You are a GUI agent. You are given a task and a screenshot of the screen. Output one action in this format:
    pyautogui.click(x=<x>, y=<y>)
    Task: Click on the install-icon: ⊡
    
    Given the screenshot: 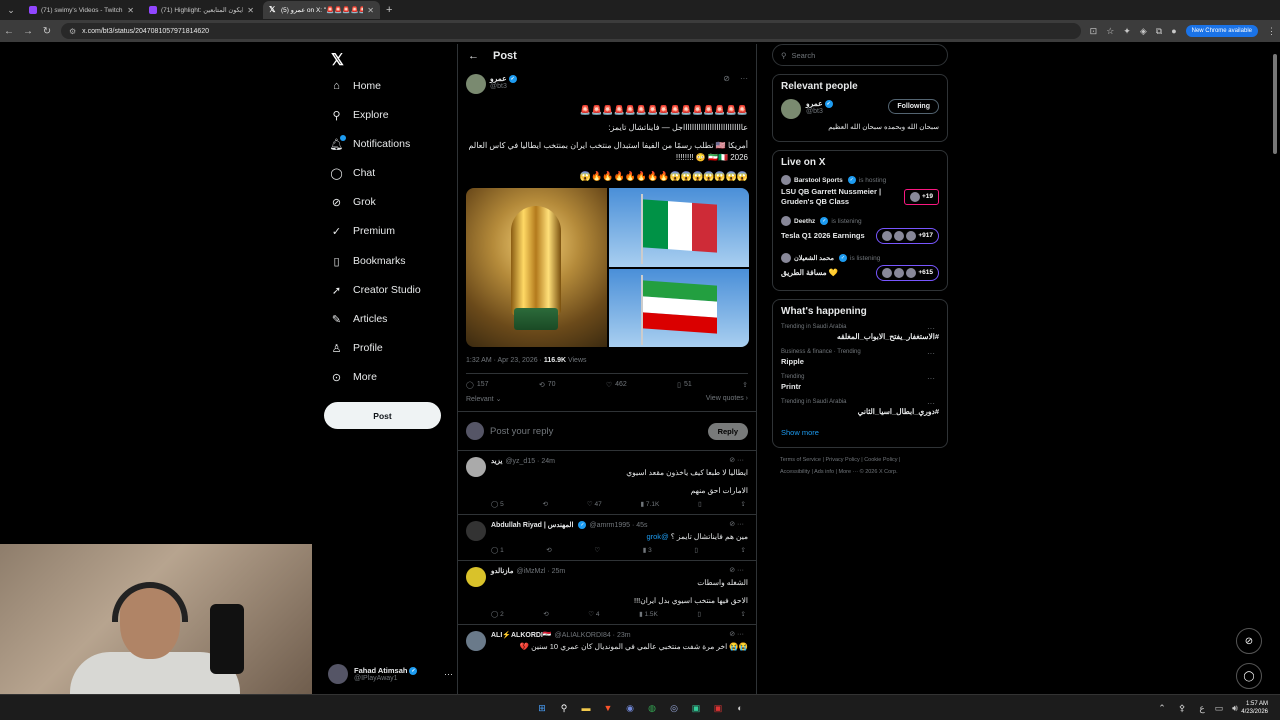 What is the action you would take?
    pyautogui.click(x=1094, y=31)
    